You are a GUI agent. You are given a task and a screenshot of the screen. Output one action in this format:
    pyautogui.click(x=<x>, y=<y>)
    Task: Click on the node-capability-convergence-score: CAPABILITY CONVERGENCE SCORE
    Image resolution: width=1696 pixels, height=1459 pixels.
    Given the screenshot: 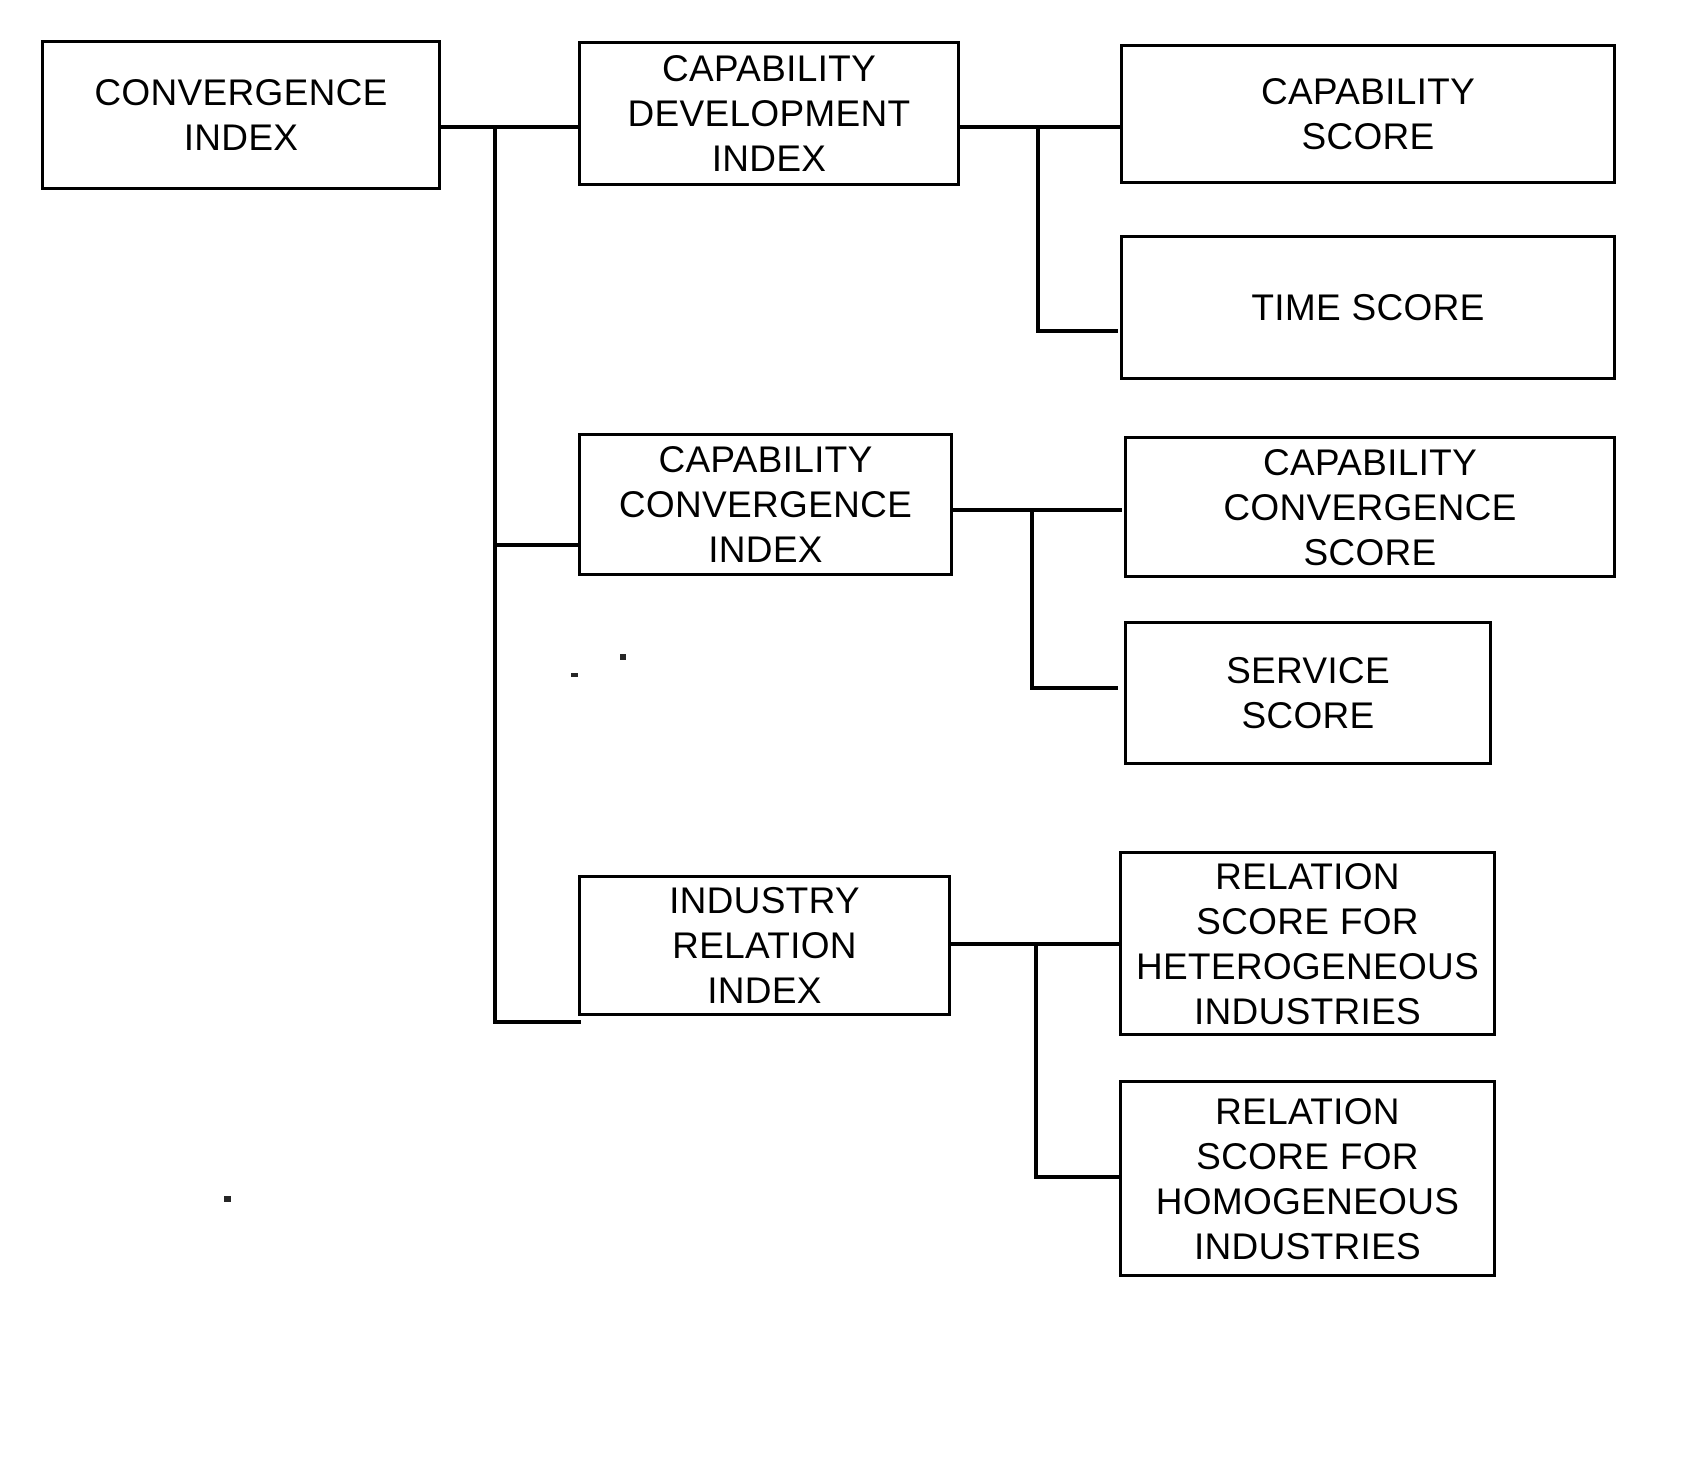 What is the action you would take?
    pyautogui.click(x=1370, y=507)
    